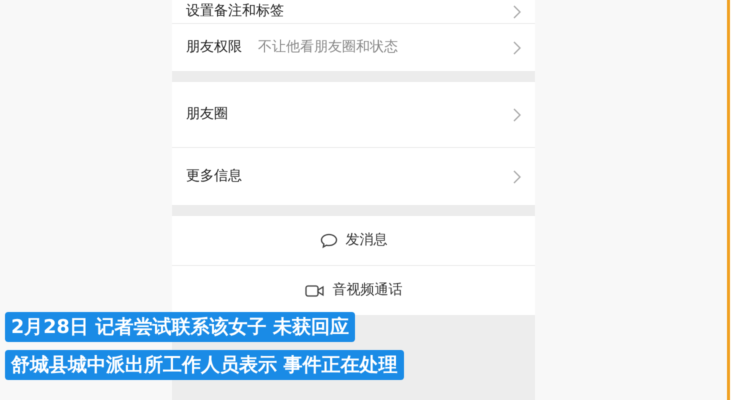 The height and width of the screenshot is (400, 749). Describe the element at coordinates (314, 291) in the screenshot. I see `video-camera-icon` at that location.